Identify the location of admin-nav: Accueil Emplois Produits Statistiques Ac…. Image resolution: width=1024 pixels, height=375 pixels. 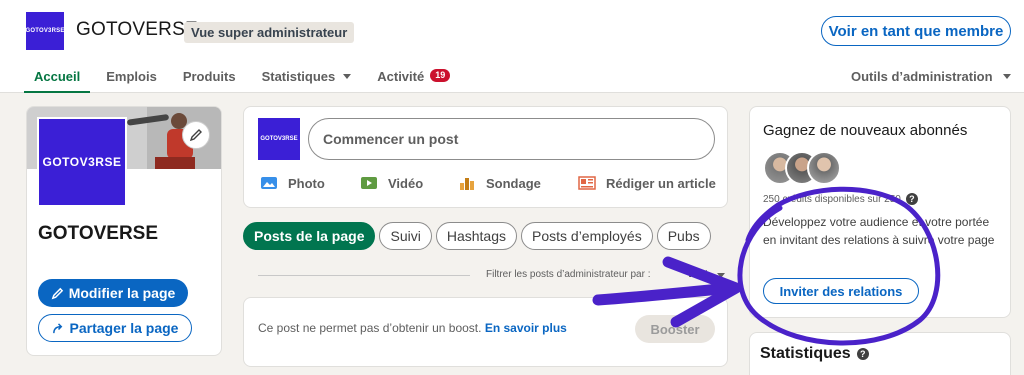
(245, 76).